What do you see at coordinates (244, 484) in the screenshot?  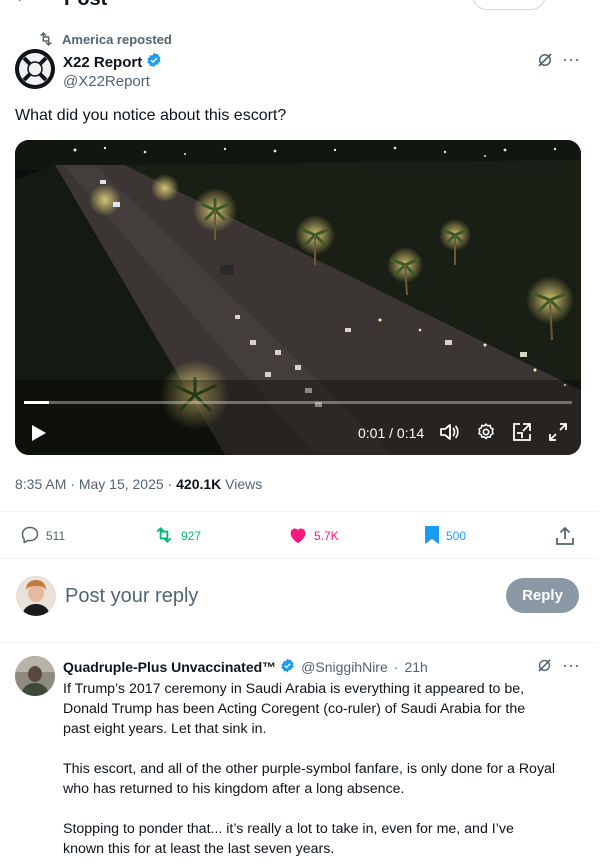 I see `views-label: Views` at bounding box center [244, 484].